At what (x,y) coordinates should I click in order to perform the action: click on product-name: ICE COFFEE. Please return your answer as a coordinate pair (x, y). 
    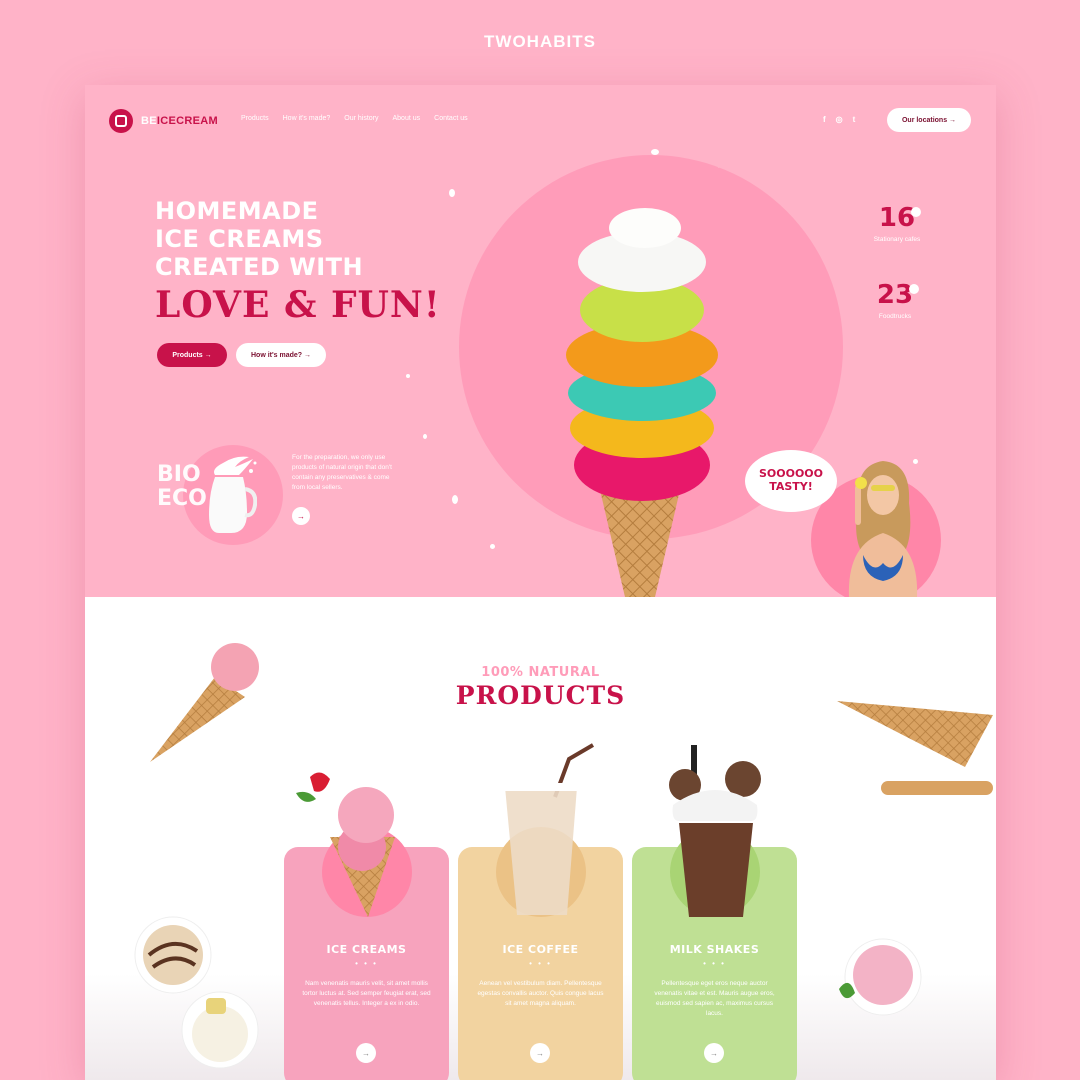
    Looking at the image, I should click on (540, 949).